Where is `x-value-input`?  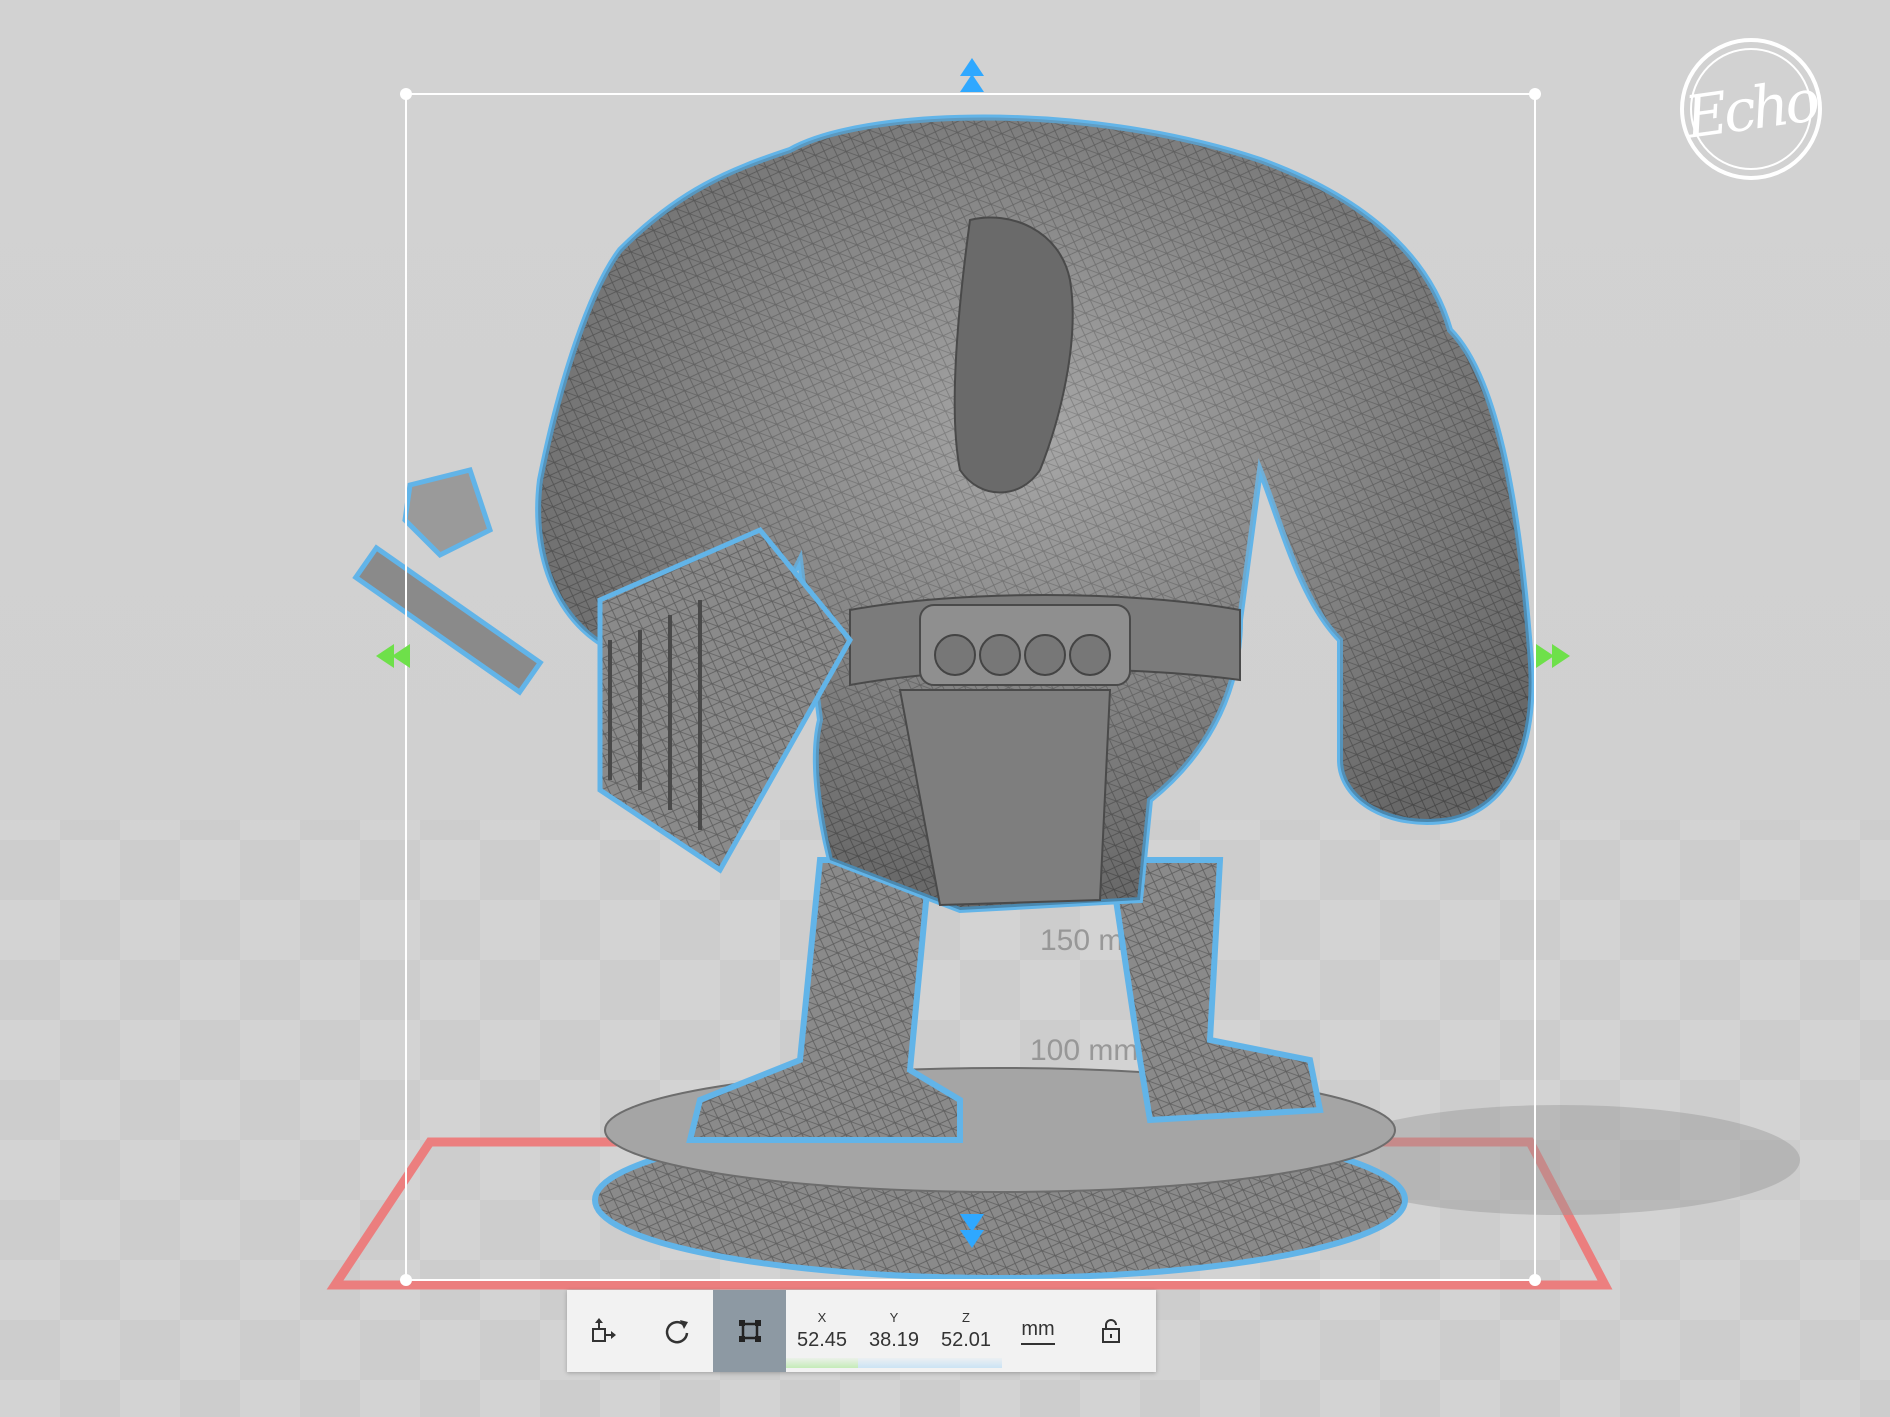
x-value-input is located at coordinates (822, 1340).